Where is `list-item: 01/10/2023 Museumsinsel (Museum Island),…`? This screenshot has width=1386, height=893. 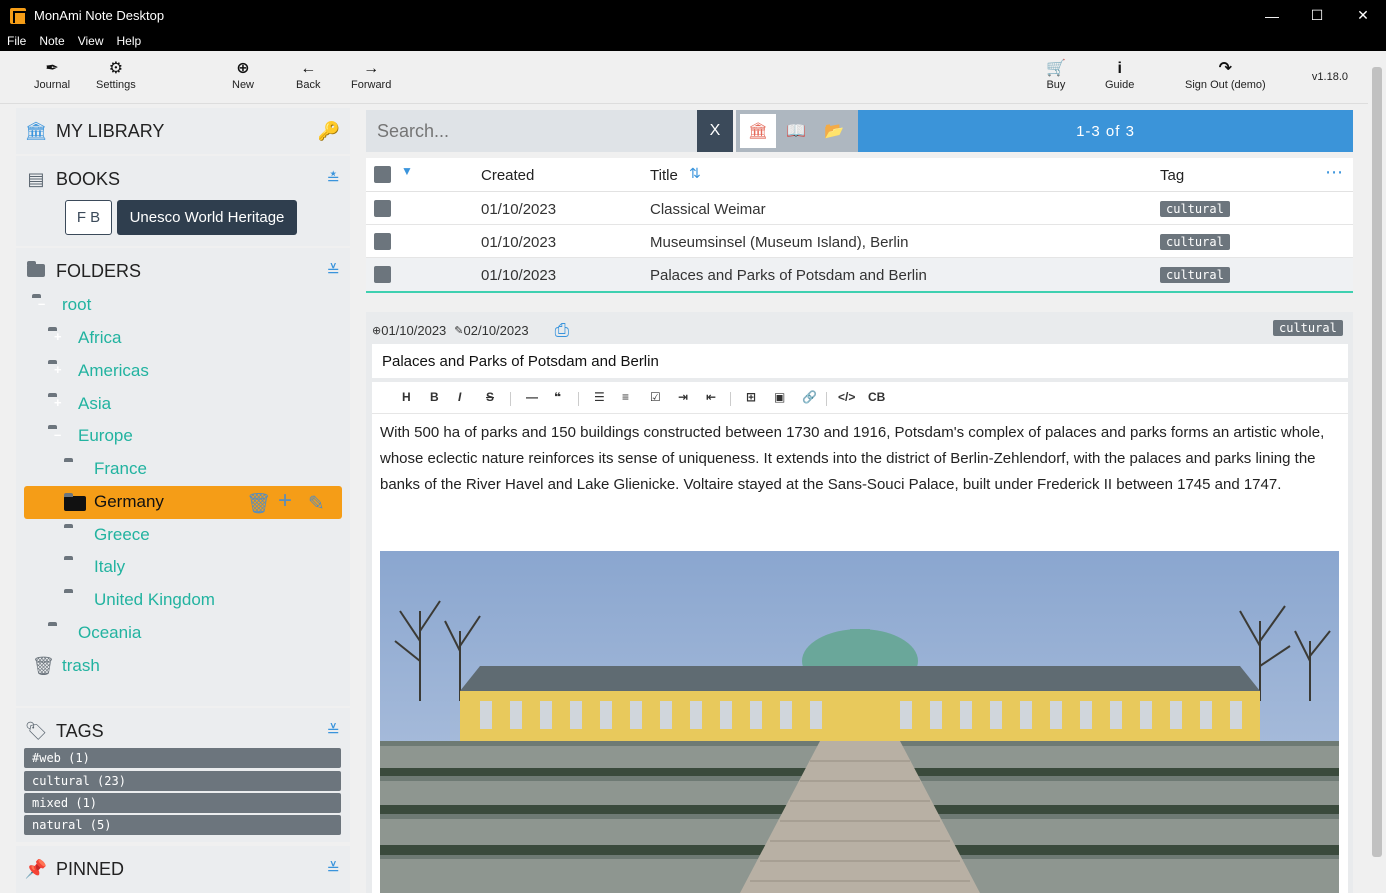 list-item: 01/10/2023 Museumsinsel (Museum Island),… is located at coordinates (859, 241).